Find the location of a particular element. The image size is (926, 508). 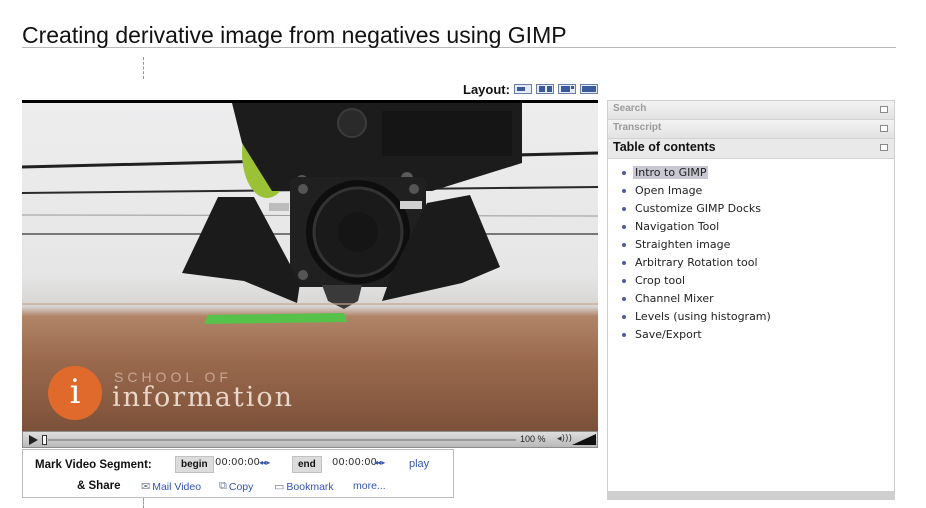

mark-segment-label: Mark Video Segment: is located at coordinates (93, 465).